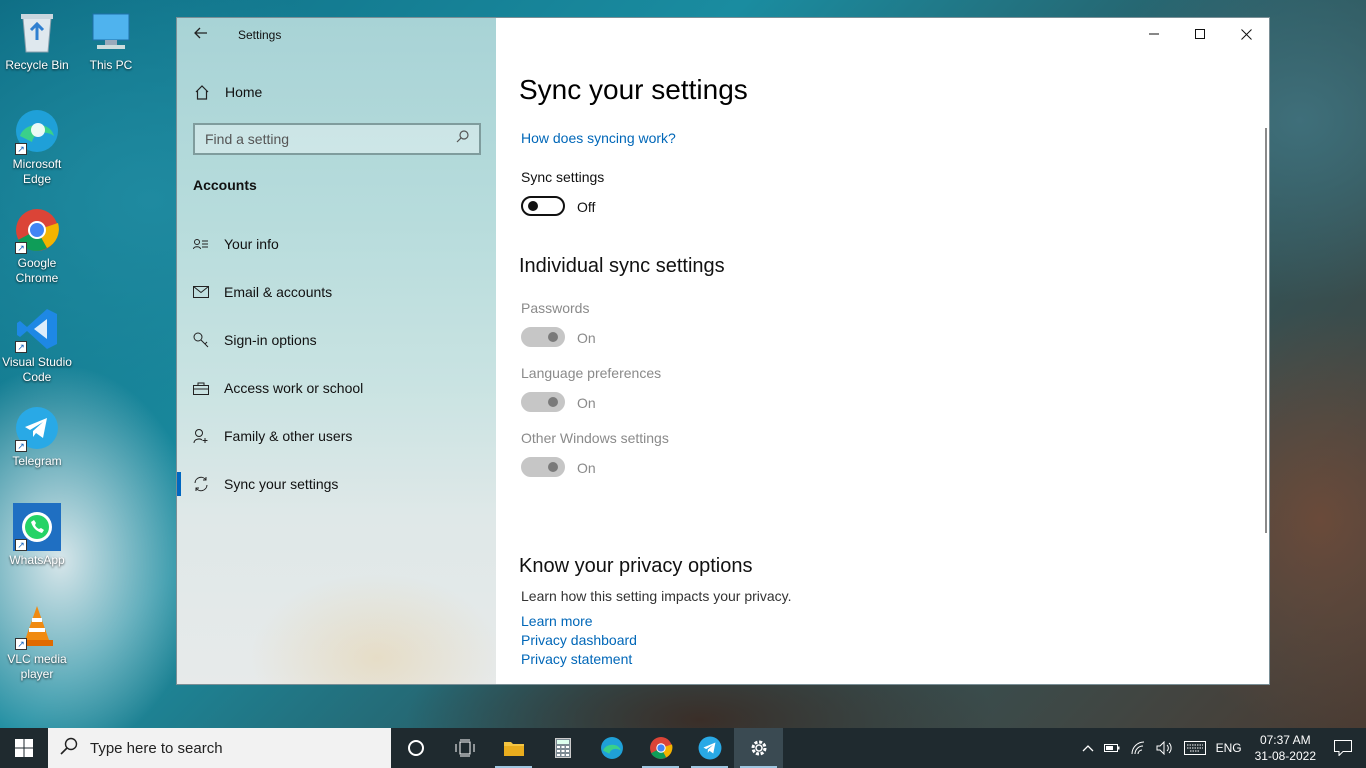  What do you see at coordinates (336, 484) in the screenshot?
I see `nav-item-sync-settings: Sync your settings` at bounding box center [336, 484].